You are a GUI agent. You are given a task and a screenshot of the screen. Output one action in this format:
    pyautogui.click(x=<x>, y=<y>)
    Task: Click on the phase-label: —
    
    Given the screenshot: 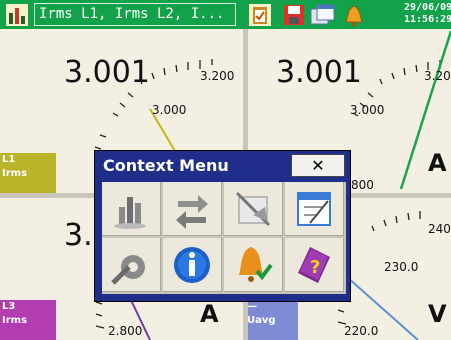 What is the action you would take?
    pyautogui.click(x=252, y=306)
    